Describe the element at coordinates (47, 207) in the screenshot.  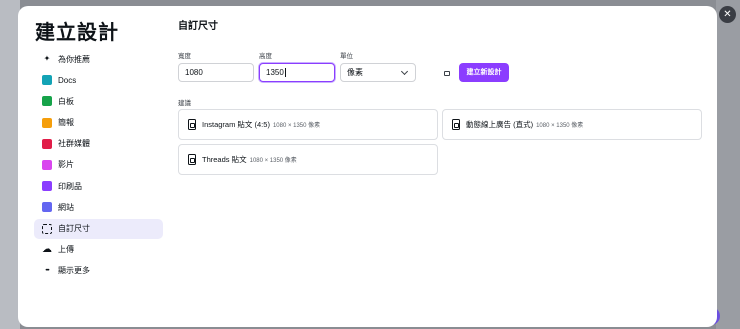
I see `website-icon` at that location.